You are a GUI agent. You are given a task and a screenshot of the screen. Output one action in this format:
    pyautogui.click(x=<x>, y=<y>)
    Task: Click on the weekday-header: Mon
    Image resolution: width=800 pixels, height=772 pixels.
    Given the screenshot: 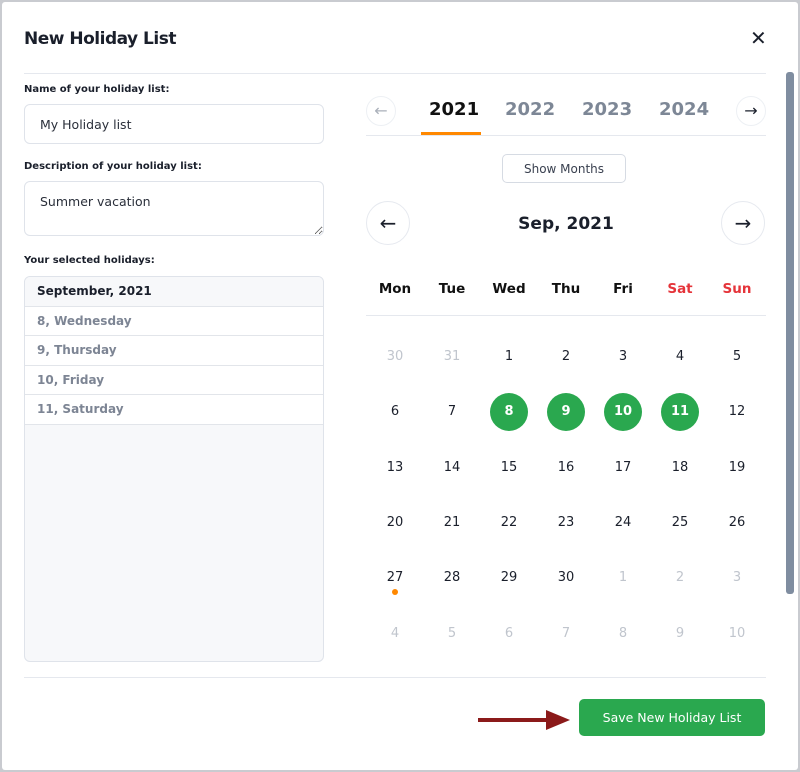 What is the action you would take?
    pyautogui.click(x=395, y=289)
    